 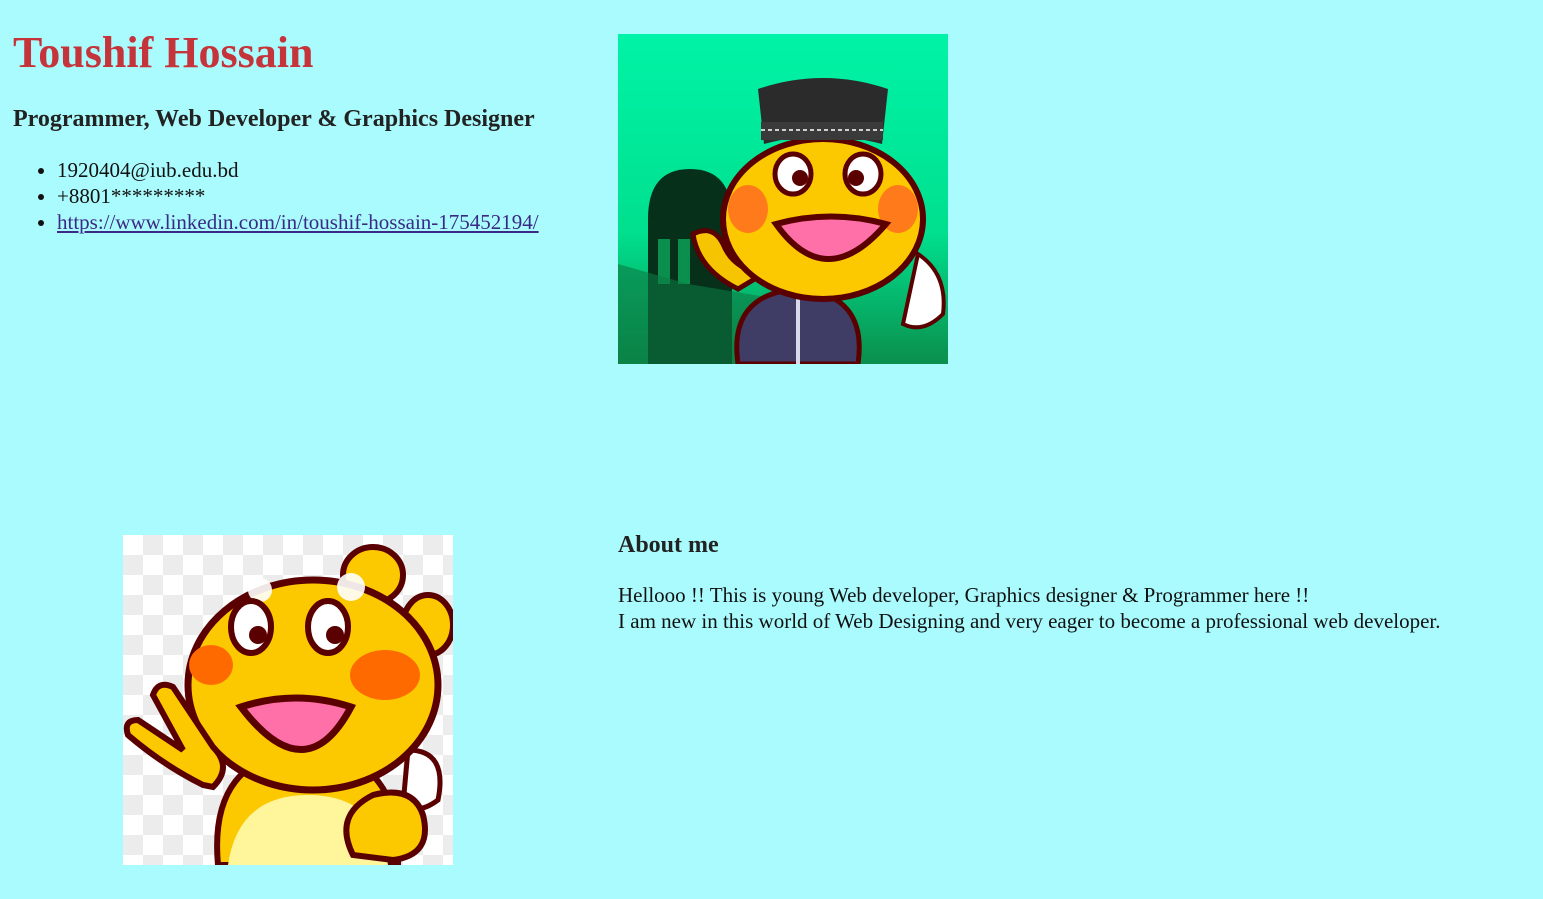 What do you see at coordinates (782, 202) in the screenshot?
I see `mascot-cap-illustration` at bounding box center [782, 202].